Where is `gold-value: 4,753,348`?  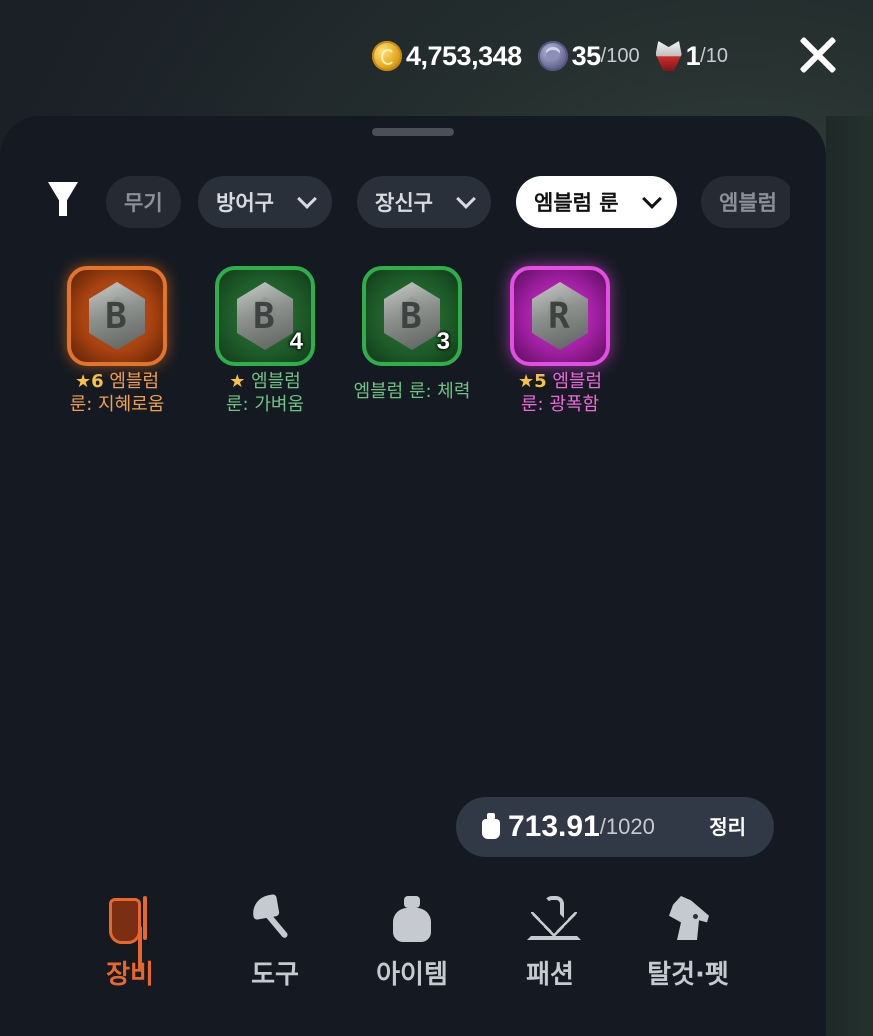 gold-value: 4,753,348 is located at coordinates (464, 55).